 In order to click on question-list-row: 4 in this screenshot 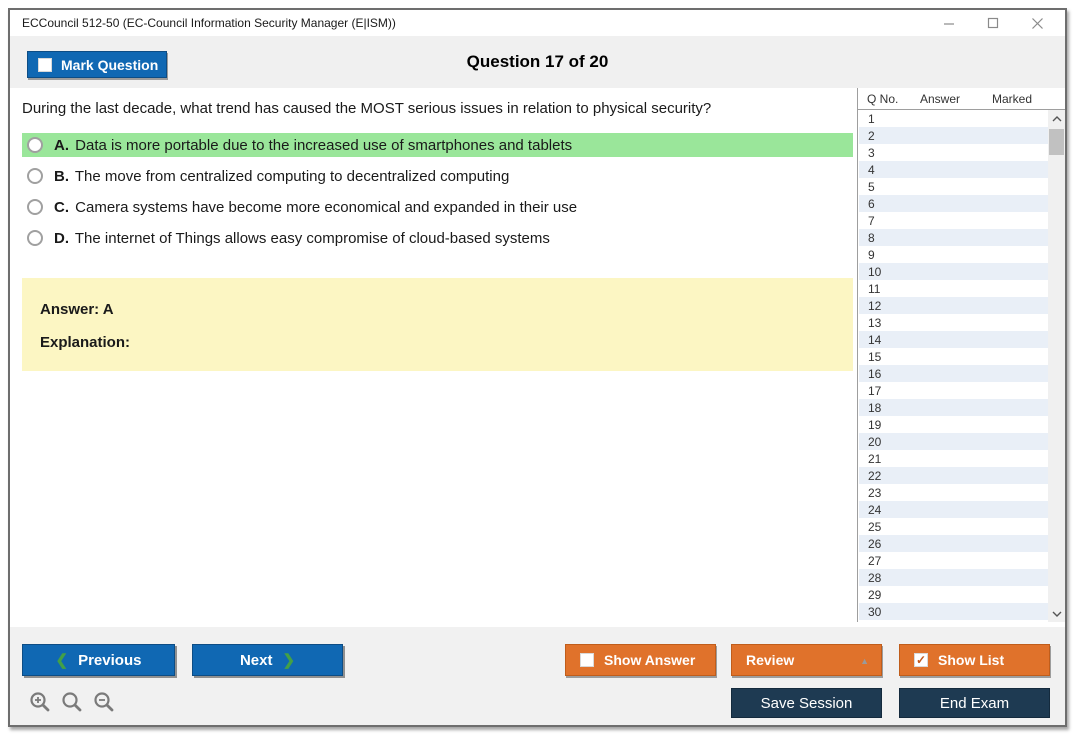, I will do `click(953, 169)`.